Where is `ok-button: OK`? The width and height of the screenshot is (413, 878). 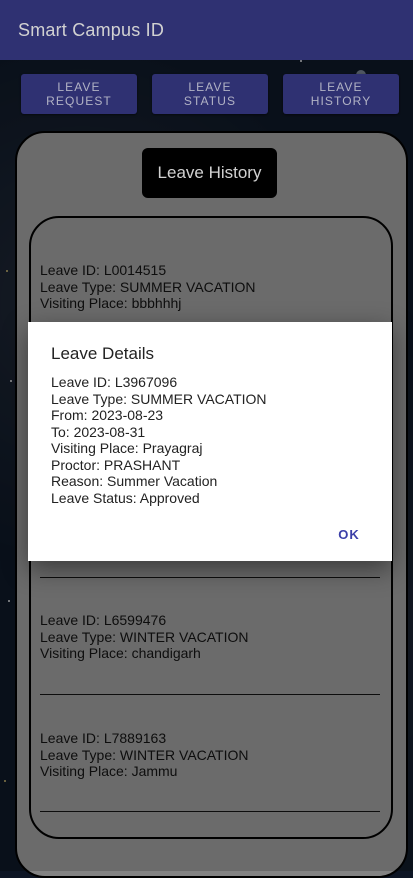 ok-button: OK is located at coordinates (349, 534).